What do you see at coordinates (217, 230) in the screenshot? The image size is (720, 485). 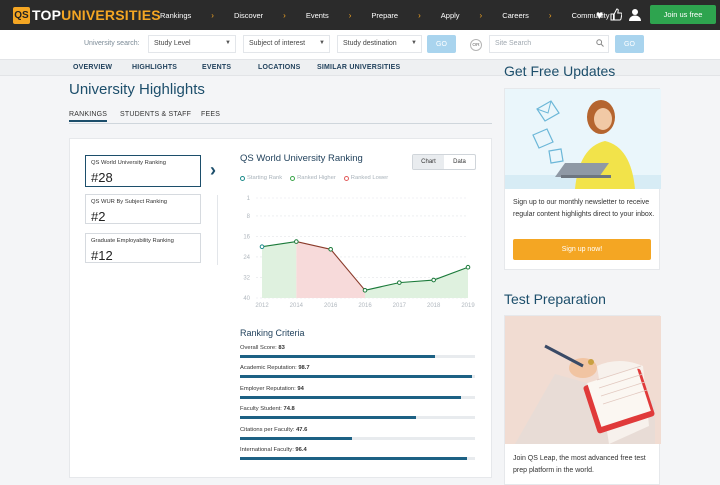 I see `vertical-divider` at bounding box center [217, 230].